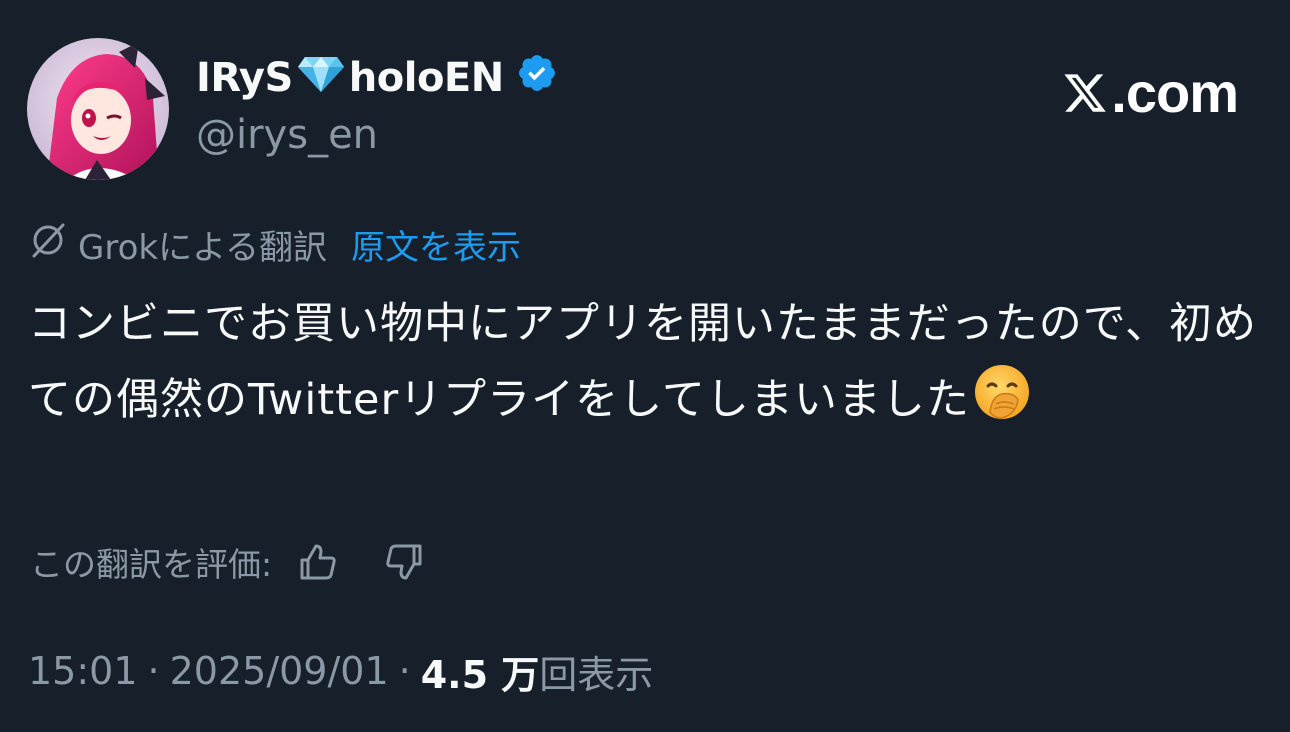 The width and height of the screenshot is (1290, 732). I want to click on avatar, so click(98, 109).